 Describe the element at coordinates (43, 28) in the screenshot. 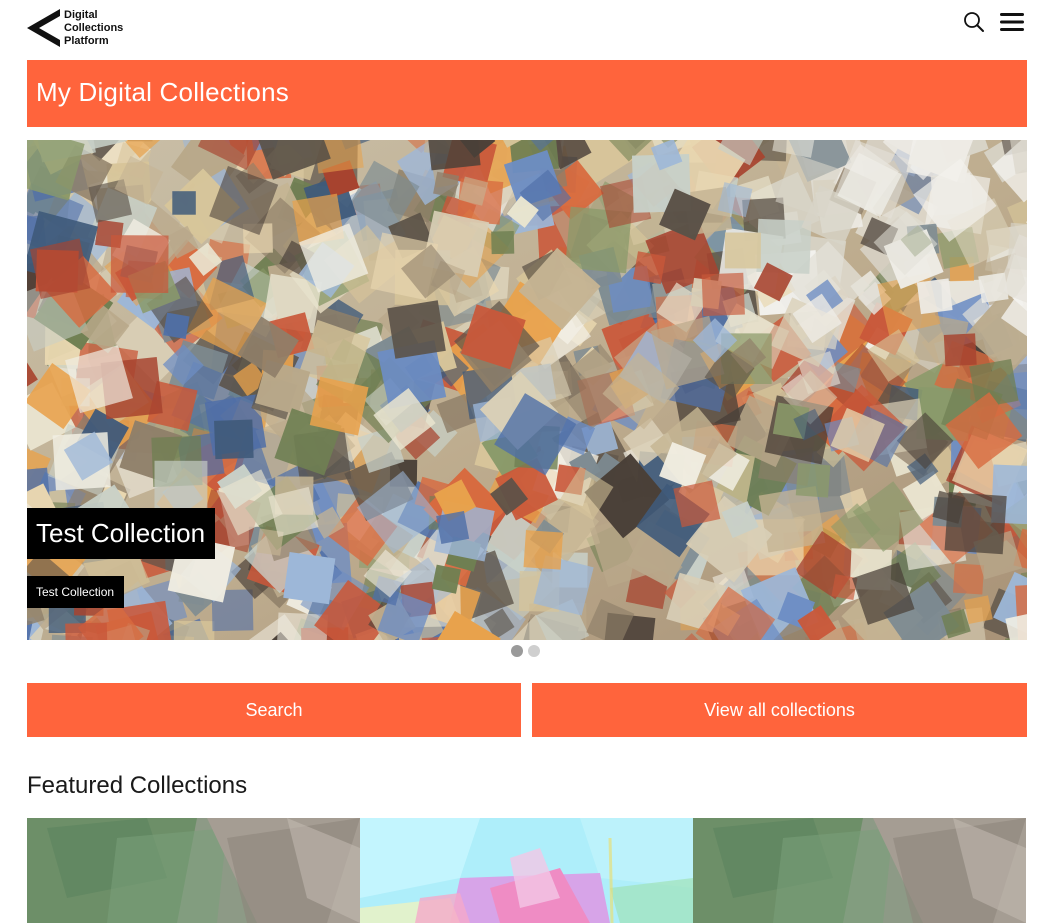

I see `logo-arrow-icon` at that location.